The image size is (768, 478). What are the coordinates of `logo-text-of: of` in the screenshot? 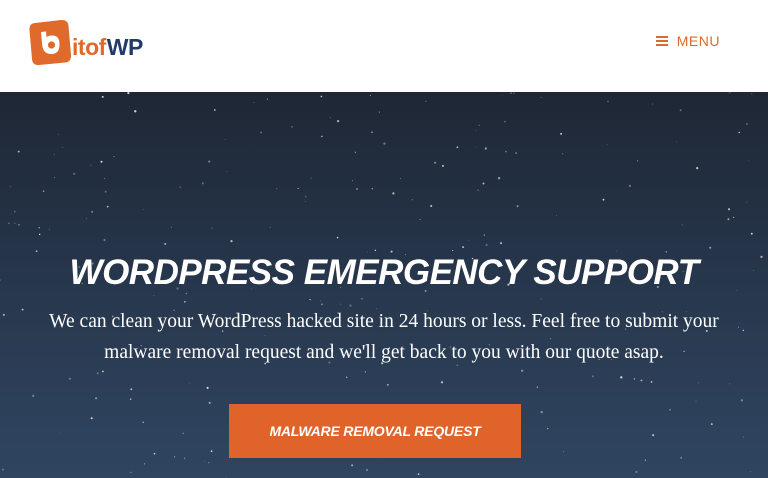 It's located at (95, 46).